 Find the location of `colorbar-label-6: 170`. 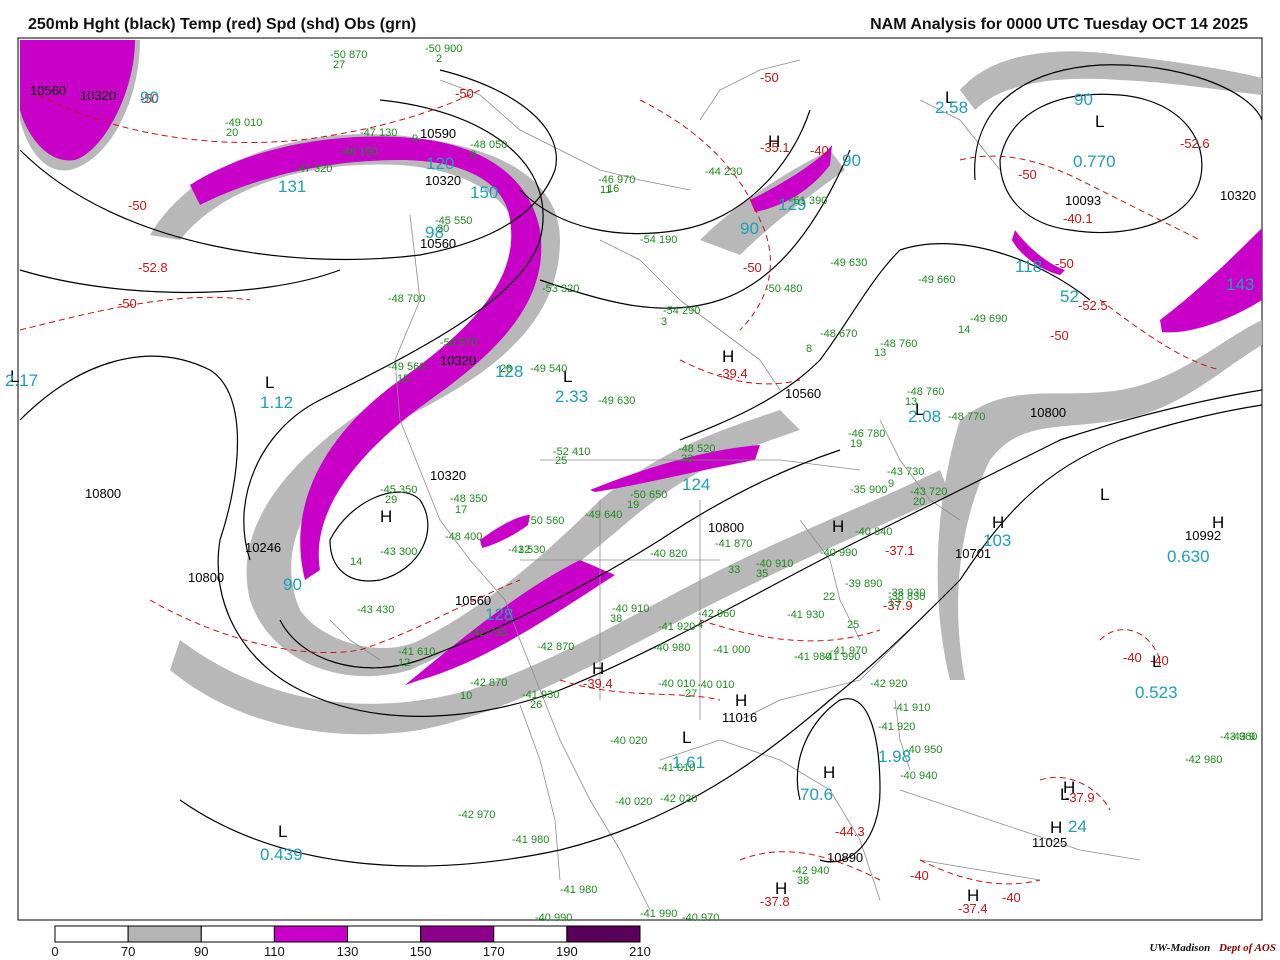

colorbar-label-6: 170 is located at coordinates (494, 951).